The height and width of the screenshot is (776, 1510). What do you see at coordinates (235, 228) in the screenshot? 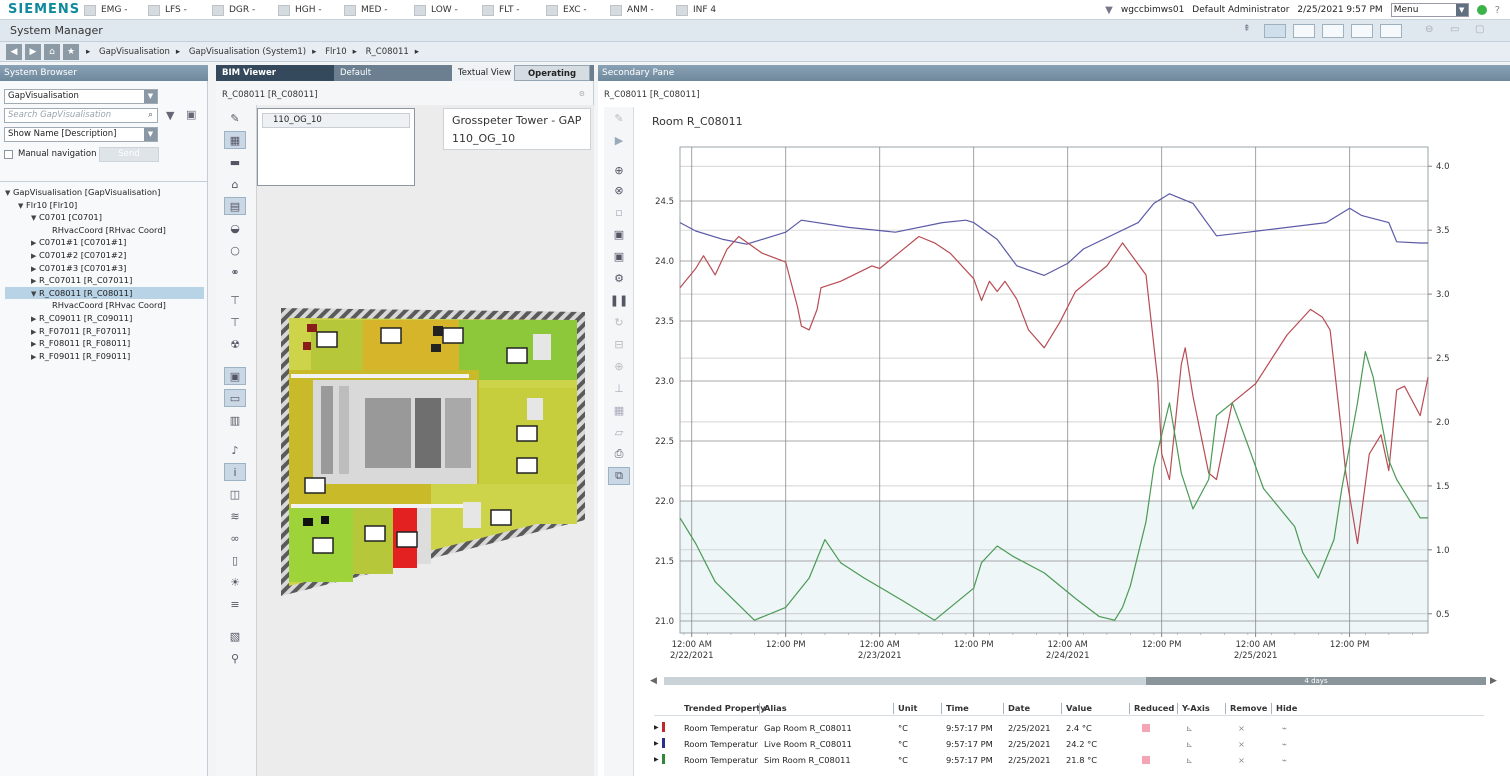
I see `signal-icon: ◒` at bounding box center [235, 228].